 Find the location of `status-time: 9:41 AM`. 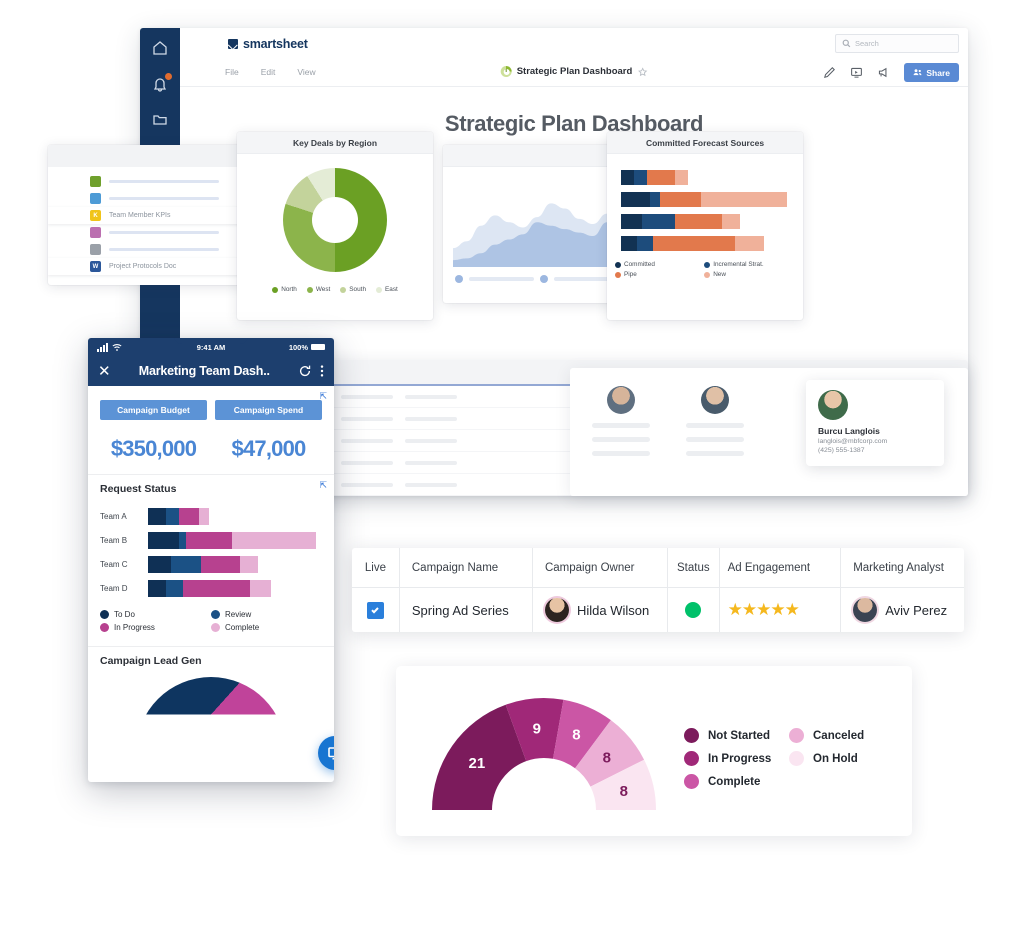

status-time: 9:41 AM is located at coordinates (211, 347).